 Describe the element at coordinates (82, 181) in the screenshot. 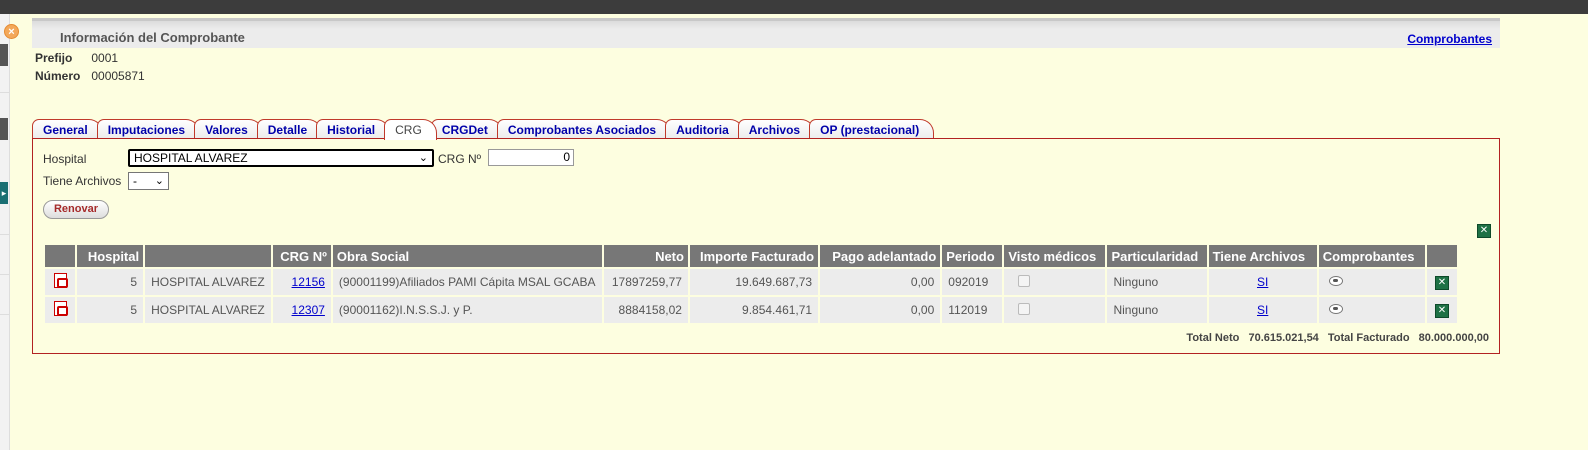

I see `tiene-archivos-label: Tiene Archivos` at that location.